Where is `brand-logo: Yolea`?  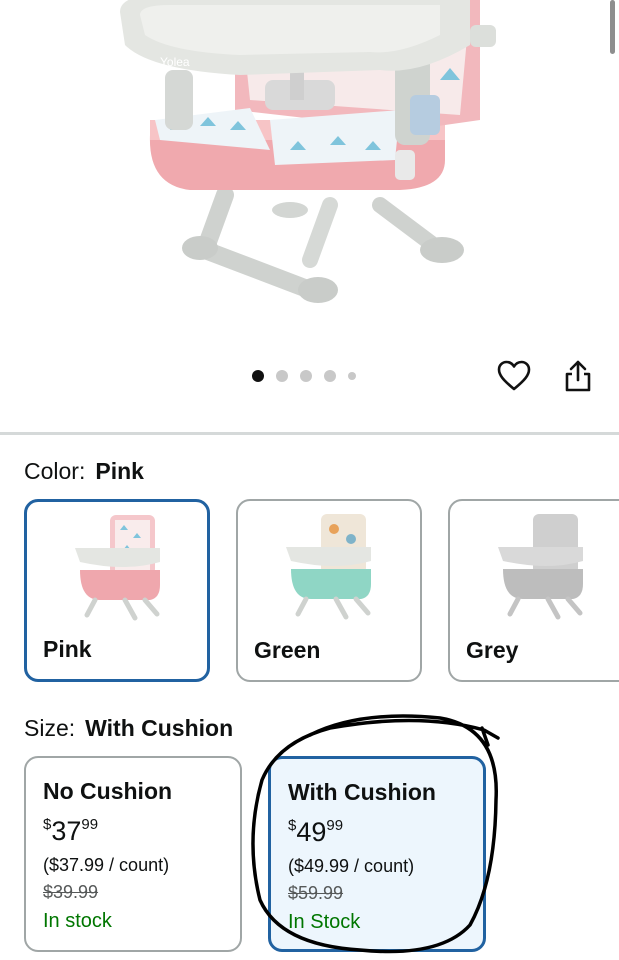 brand-logo: Yolea is located at coordinates (175, 62).